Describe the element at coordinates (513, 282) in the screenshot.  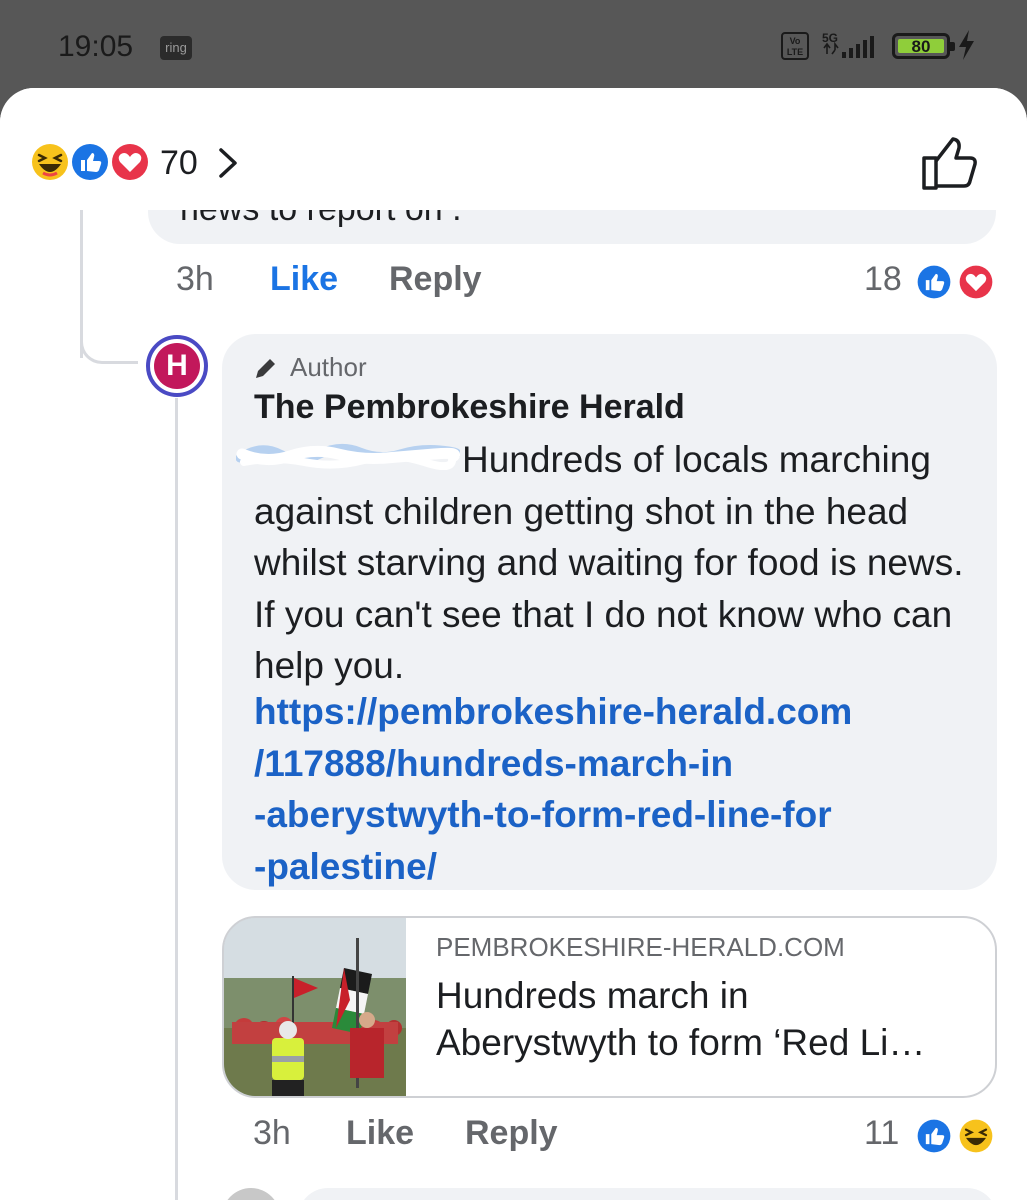
I see `previous-comment-actions: 3h Like Reply 18` at that location.